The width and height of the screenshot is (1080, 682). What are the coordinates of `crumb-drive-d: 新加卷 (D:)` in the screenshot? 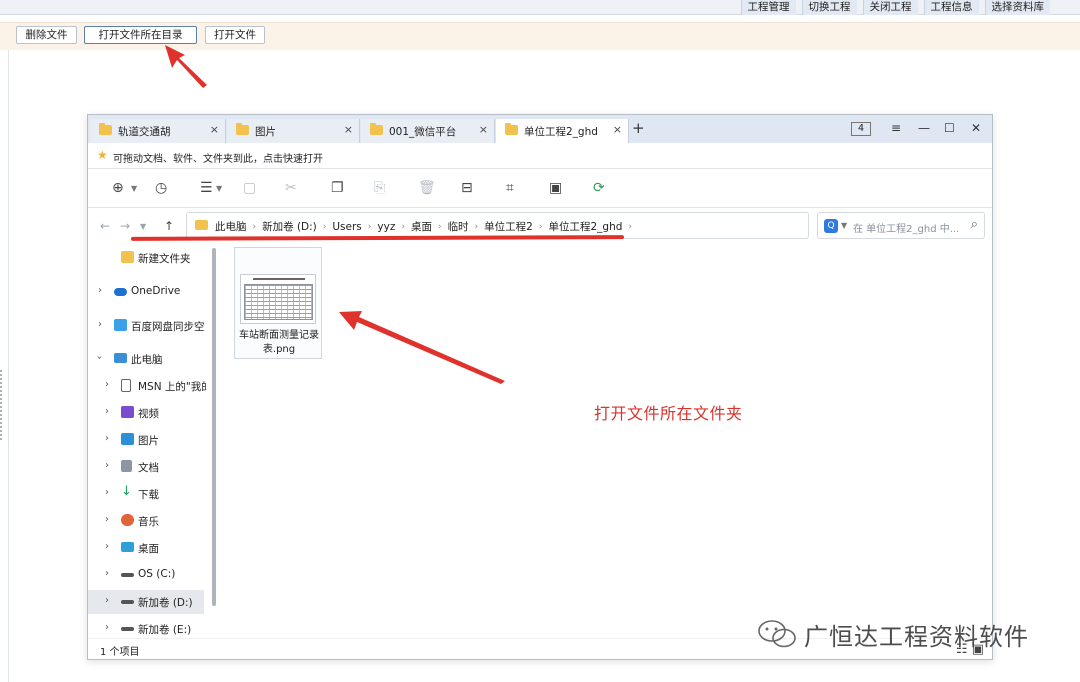 It's located at (289, 226).